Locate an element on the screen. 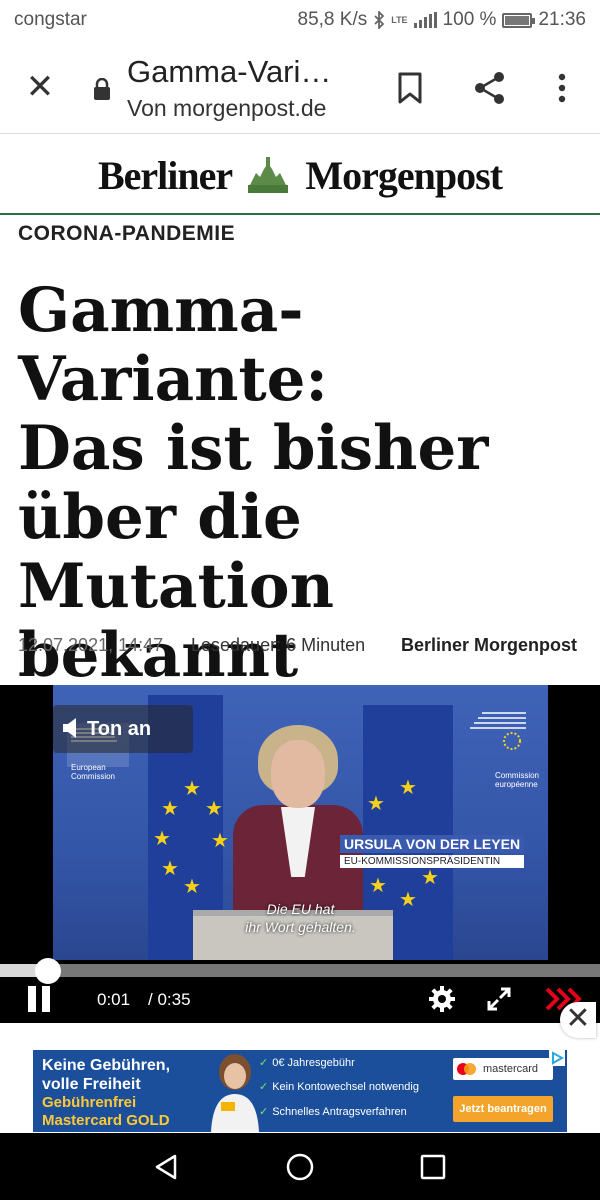 The height and width of the screenshot is (1200, 600). ad-feature: ✓ 0€ Jahresgebühr is located at coordinates (307, 1063).